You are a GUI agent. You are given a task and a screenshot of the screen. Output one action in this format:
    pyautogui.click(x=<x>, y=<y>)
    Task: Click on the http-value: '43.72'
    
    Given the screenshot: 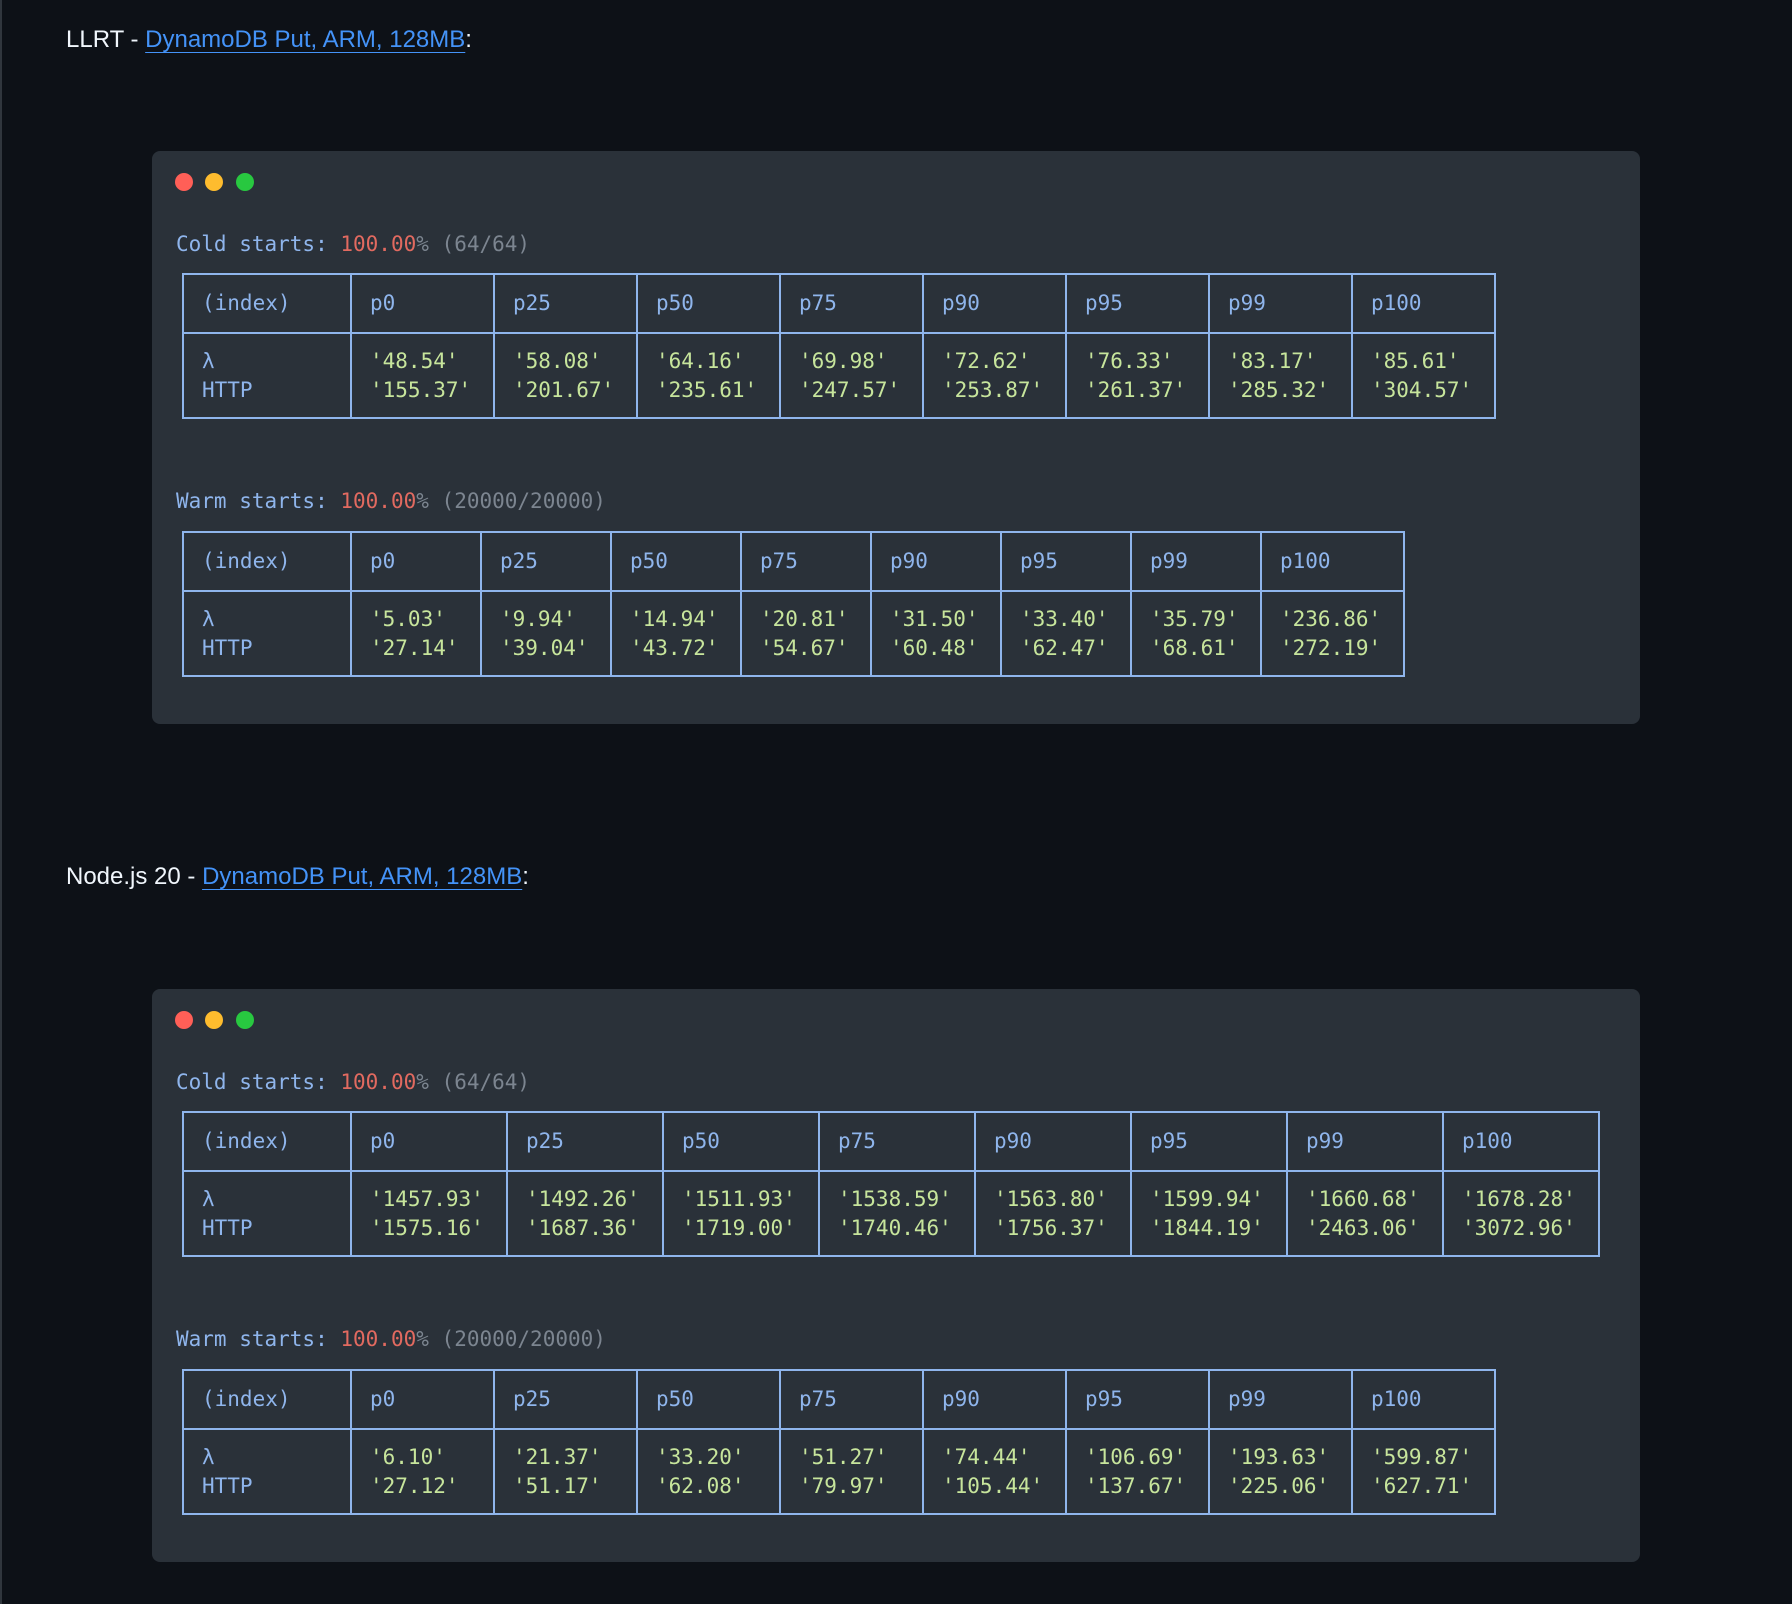 What is the action you would take?
    pyautogui.click(x=674, y=648)
    